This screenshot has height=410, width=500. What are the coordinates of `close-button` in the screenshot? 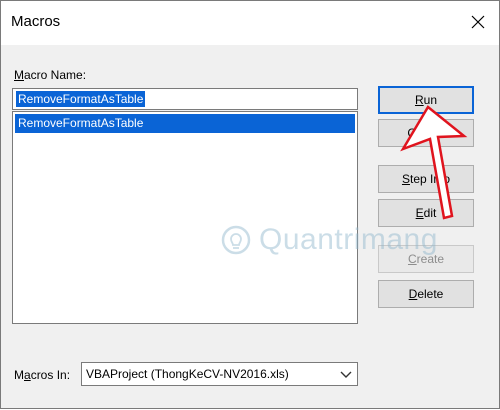 It's located at (478, 22).